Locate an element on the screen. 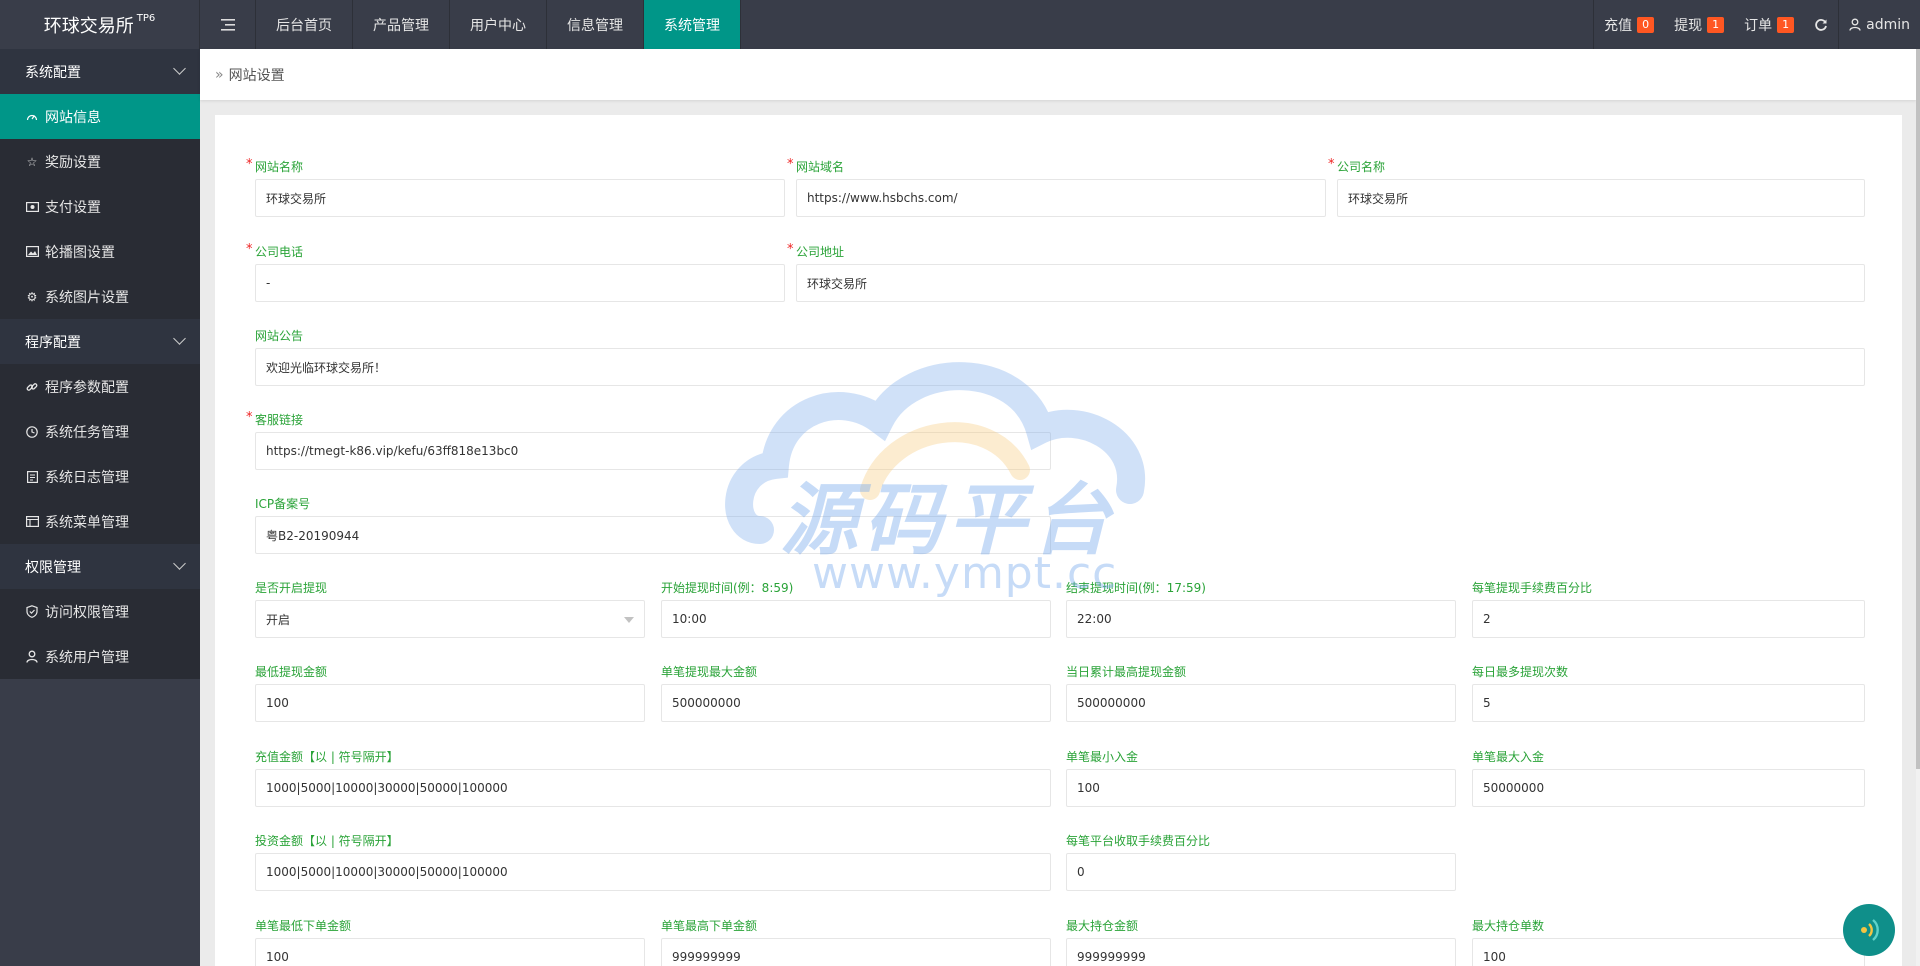 Image resolution: width=1920 pixels, height=966 pixels. orders-label: 订单 is located at coordinates (1758, 25).